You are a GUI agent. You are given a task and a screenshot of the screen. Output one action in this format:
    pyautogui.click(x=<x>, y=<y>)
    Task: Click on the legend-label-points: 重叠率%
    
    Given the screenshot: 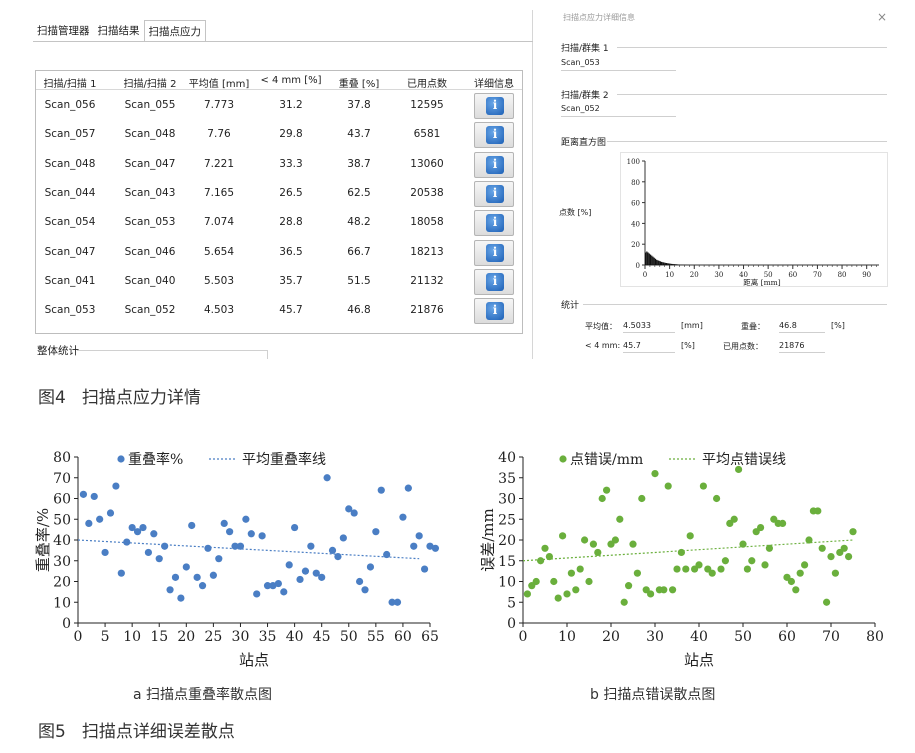 What is the action you would take?
    pyautogui.click(x=155, y=459)
    